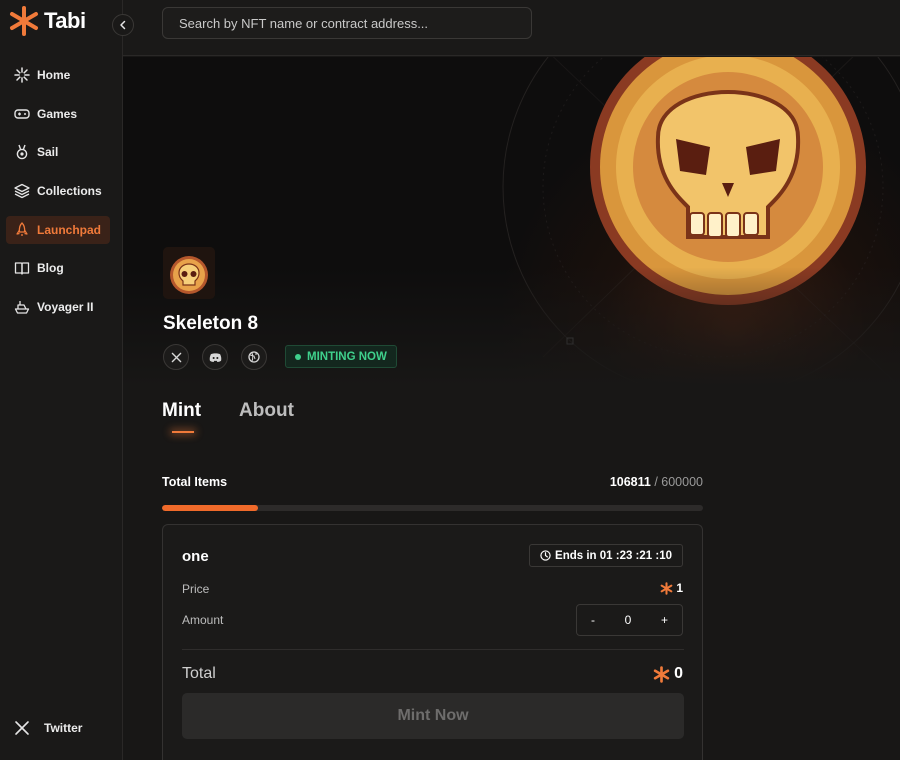 Image resolution: width=900 pixels, height=760 pixels. Describe the element at coordinates (195, 556) in the screenshot. I see `mint-phase-name: one` at that location.